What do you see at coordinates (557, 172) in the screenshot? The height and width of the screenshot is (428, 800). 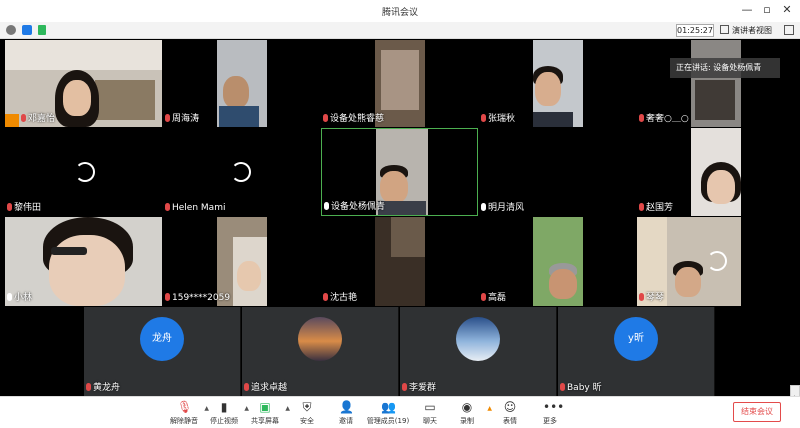 I see `video-tile: 明月清风` at bounding box center [557, 172].